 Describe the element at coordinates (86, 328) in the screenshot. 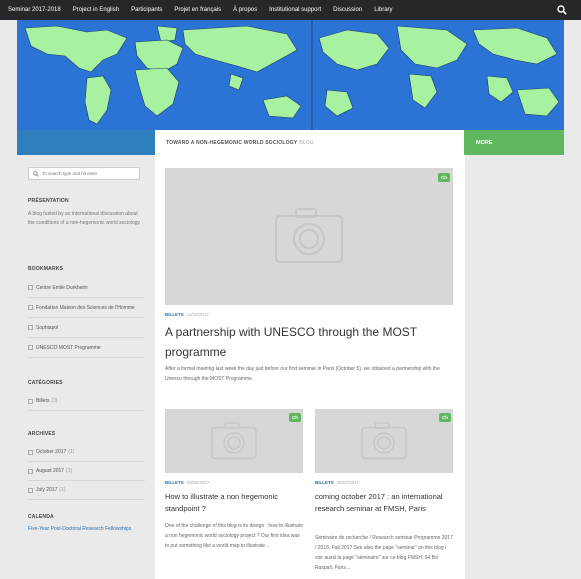

I see `bookmark-item: Sophiapol` at that location.